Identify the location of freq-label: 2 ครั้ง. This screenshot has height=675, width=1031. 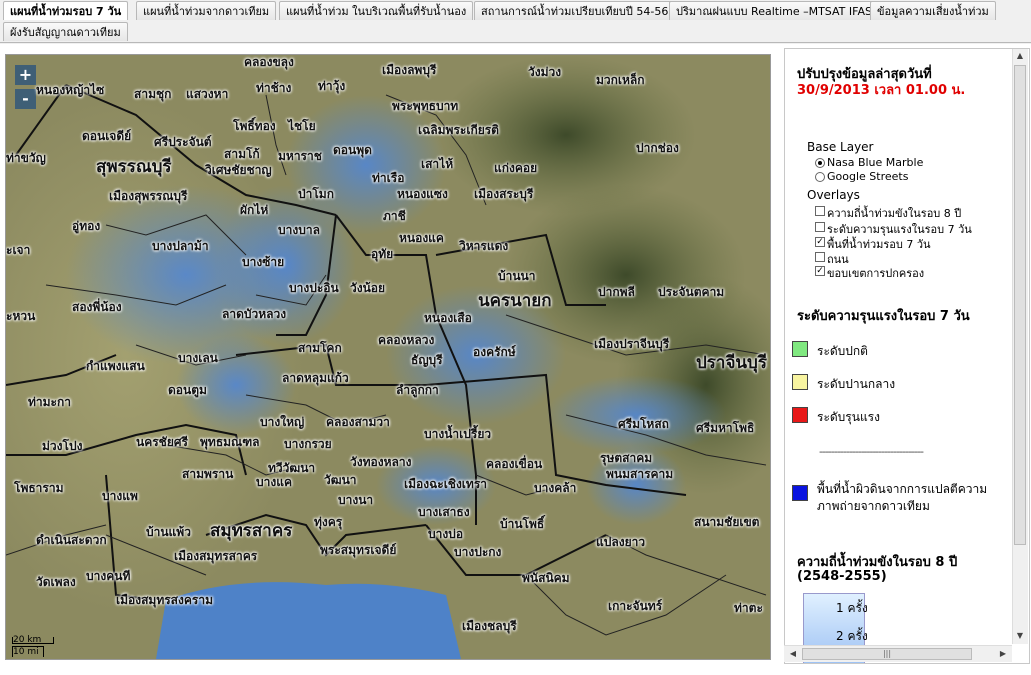
(852, 636).